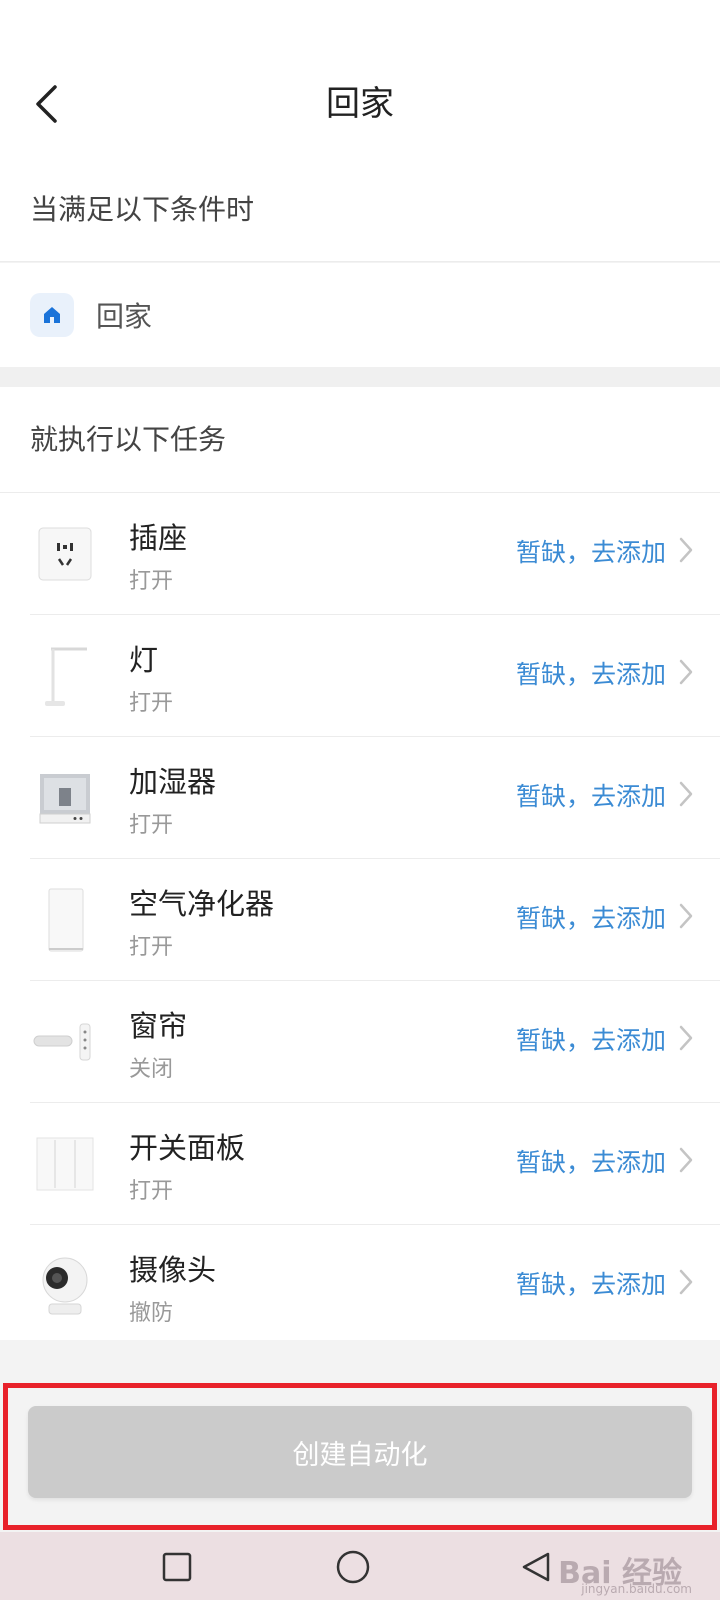 This screenshot has width=720, height=1600. Describe the element at coordinates (52, 315) in the screenshot. I see `home-icon` at that location.